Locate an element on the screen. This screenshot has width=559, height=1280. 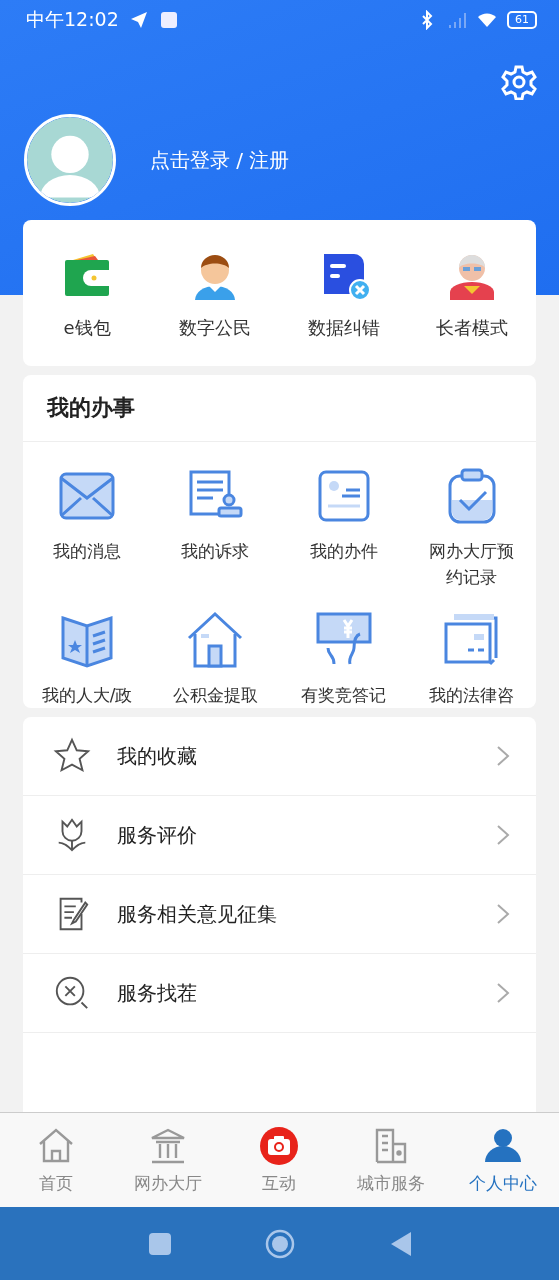
menu-item: 服务相关意见征集 is located at coordinates (293, 914).